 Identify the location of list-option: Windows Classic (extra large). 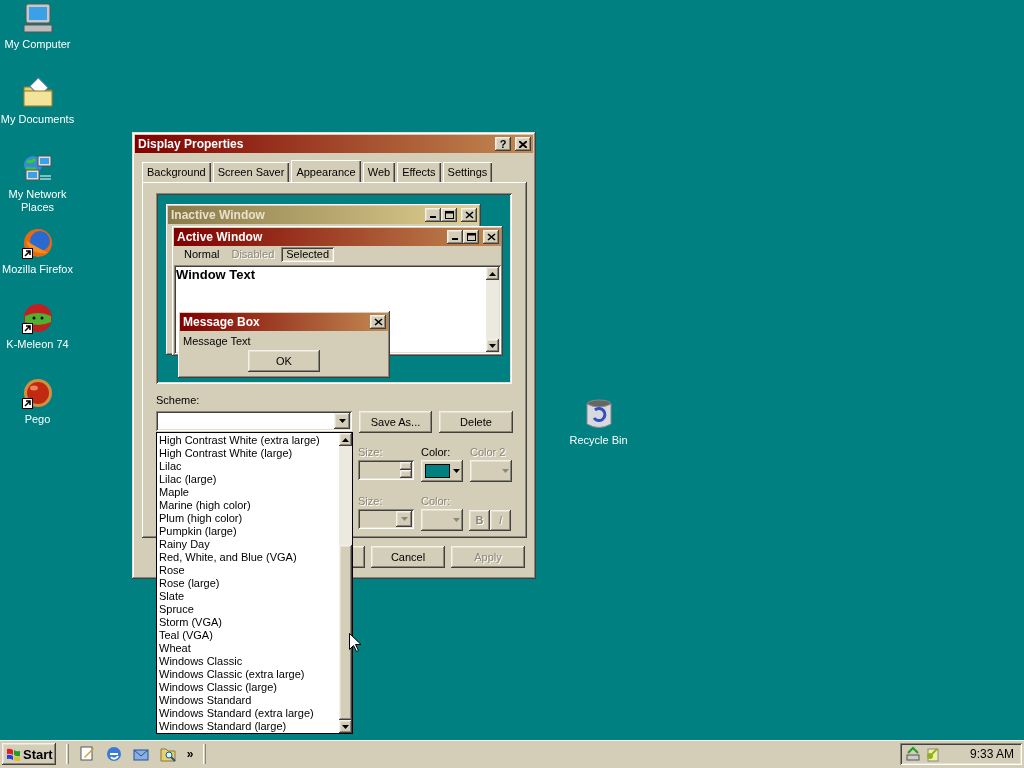
(248, 674).